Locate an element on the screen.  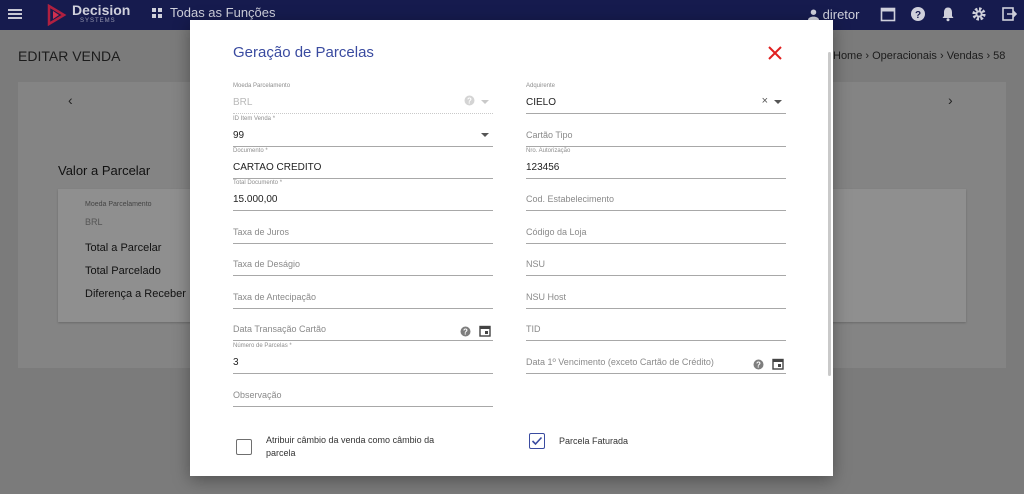
interest-rate-field: Taxa de Juros is located at coordinates (363, 228).